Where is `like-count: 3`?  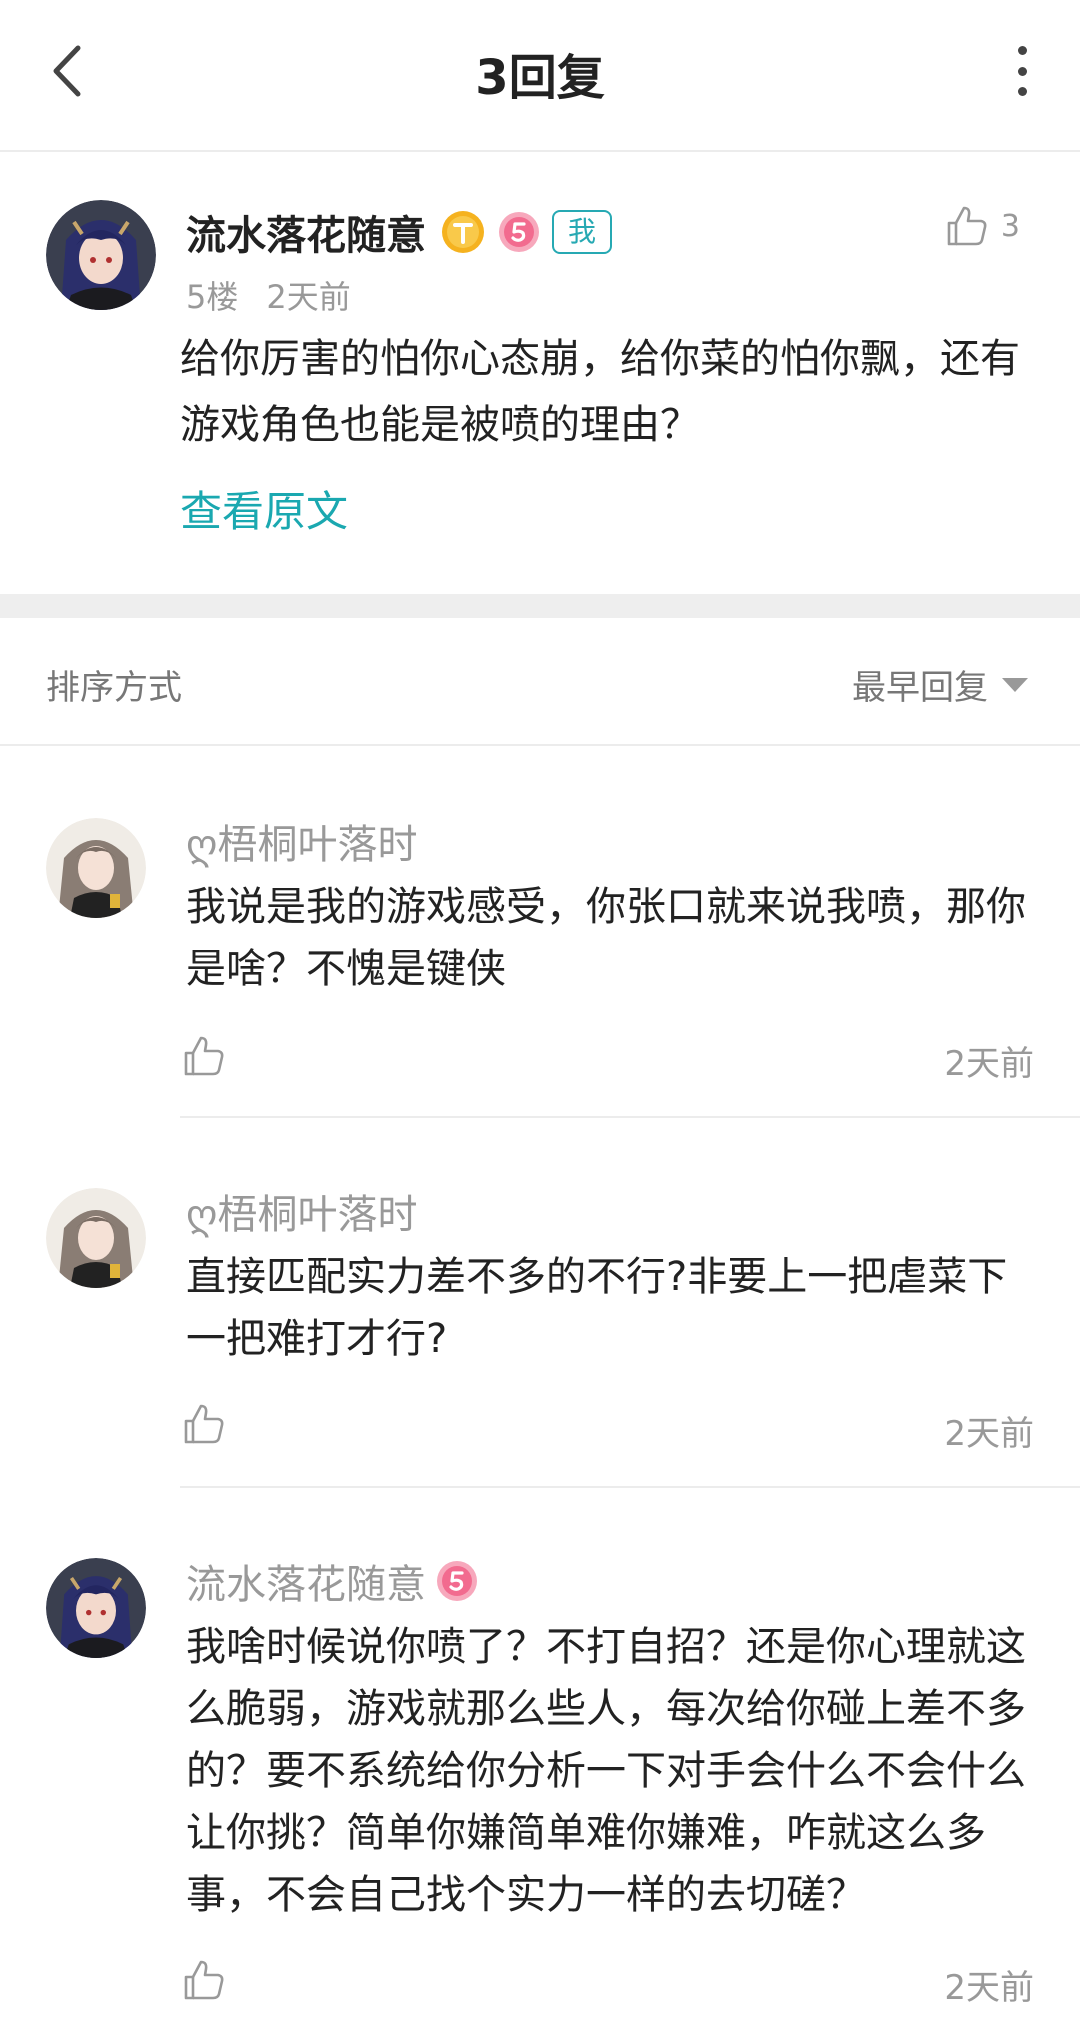 like-count: 3 is located at coordinates (1010, 226).